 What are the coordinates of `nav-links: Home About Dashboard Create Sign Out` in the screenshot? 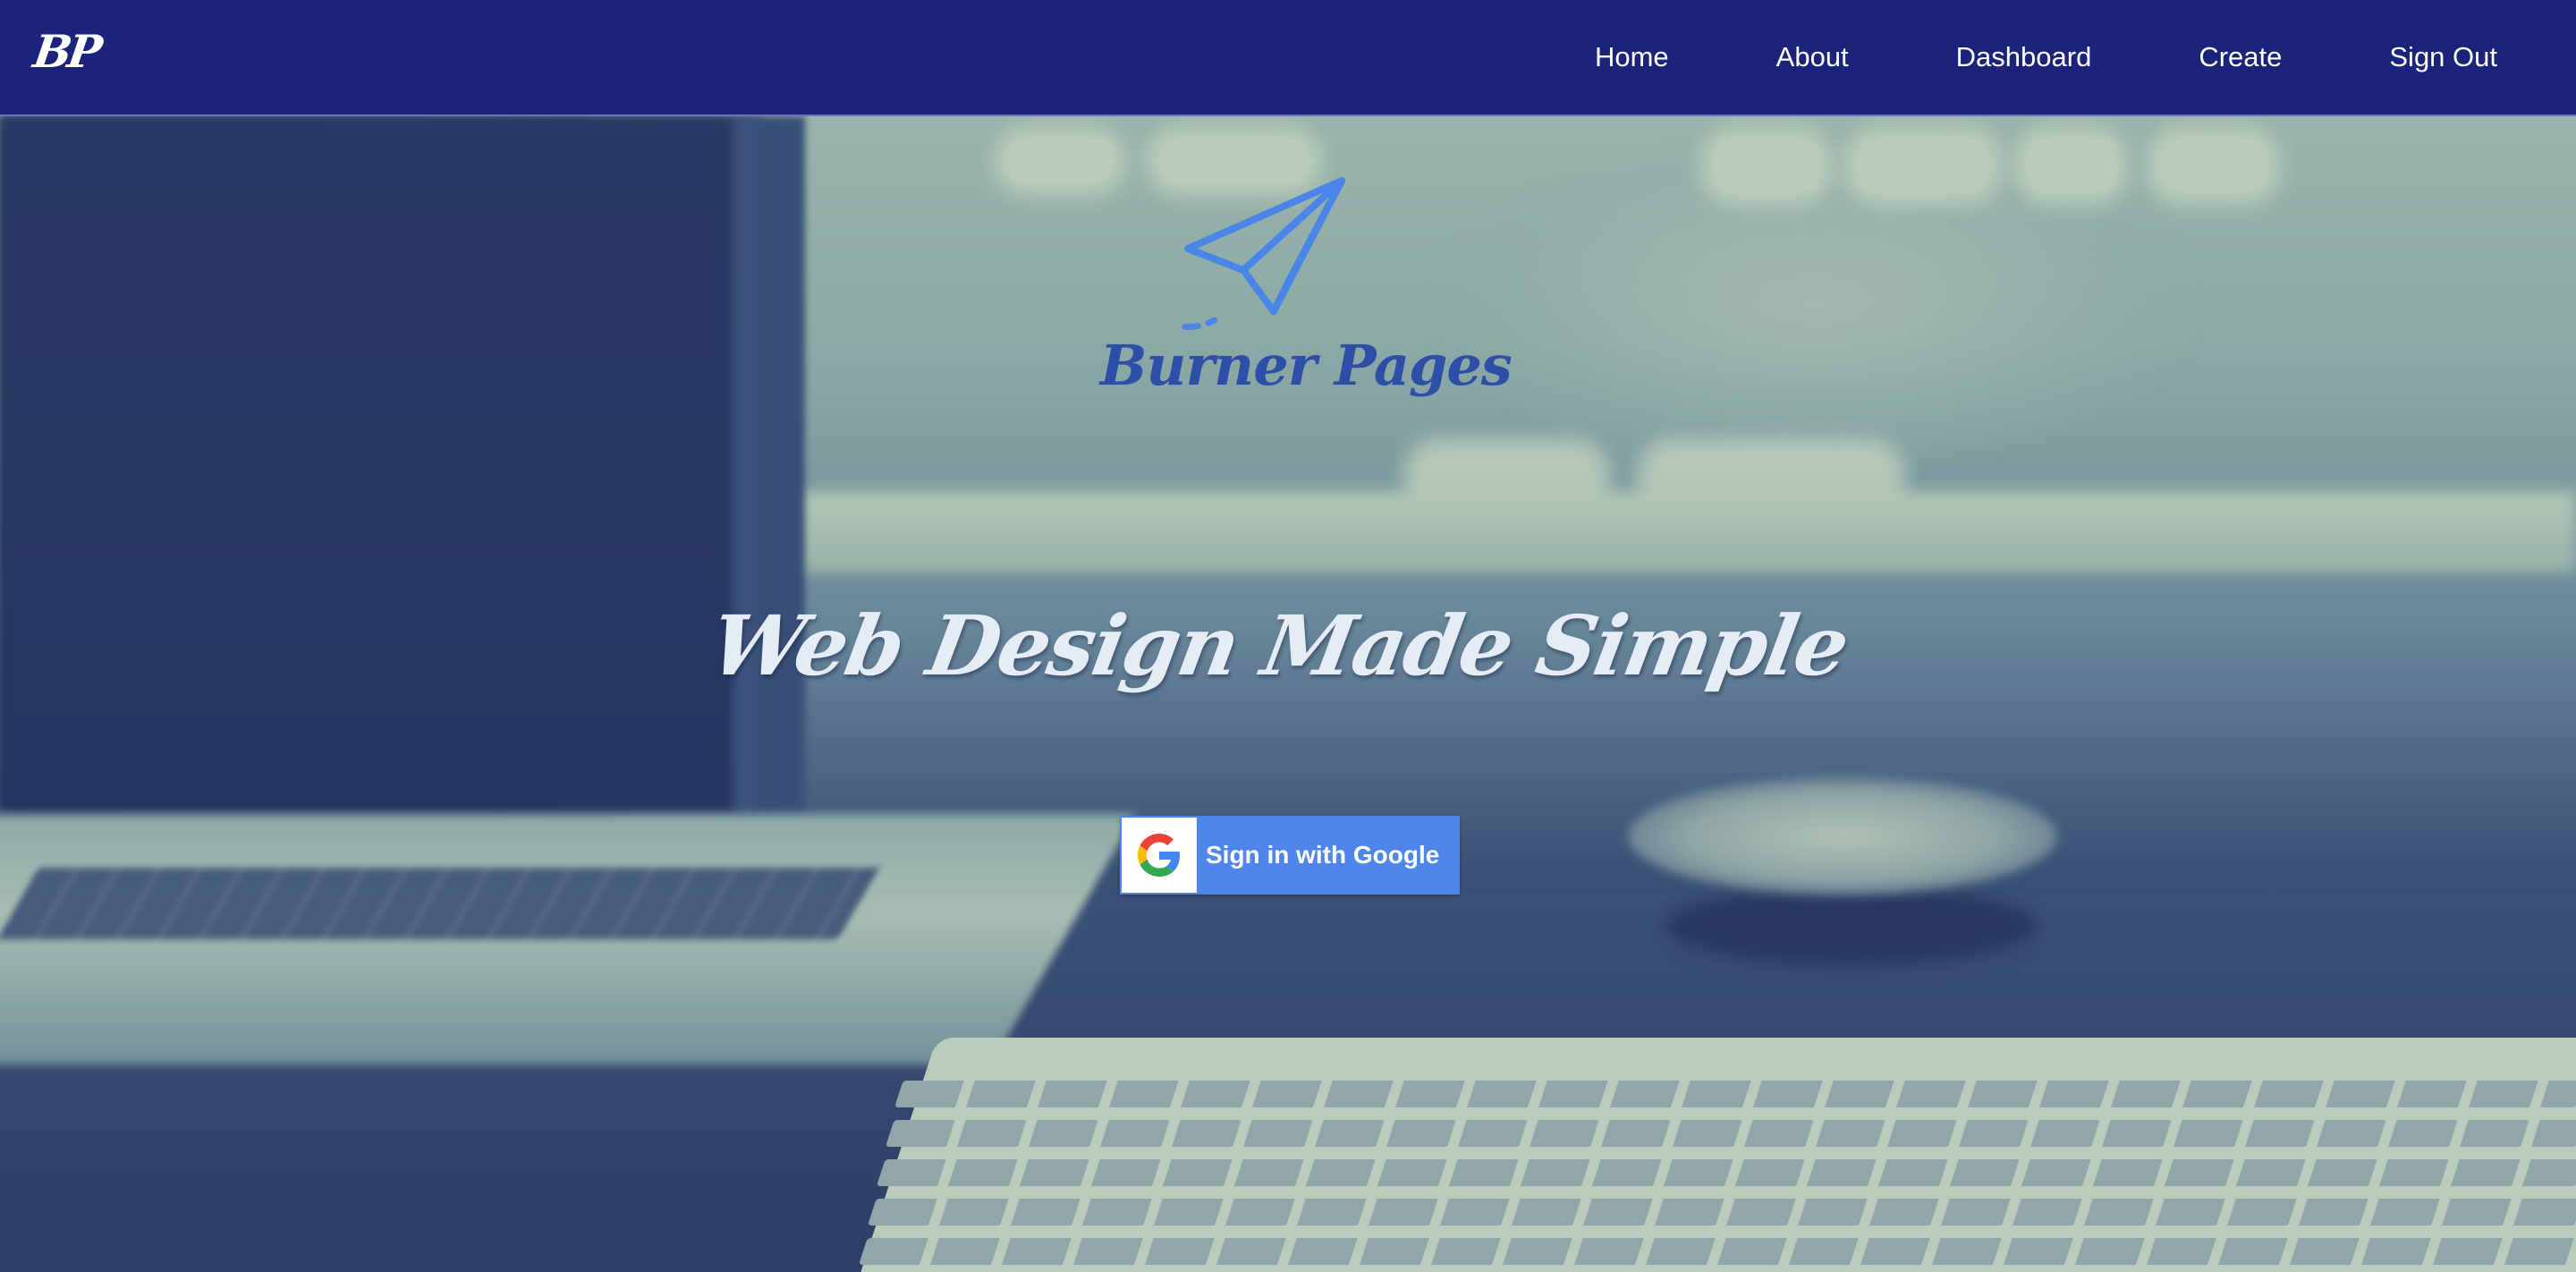 It's located at (2046, 57).